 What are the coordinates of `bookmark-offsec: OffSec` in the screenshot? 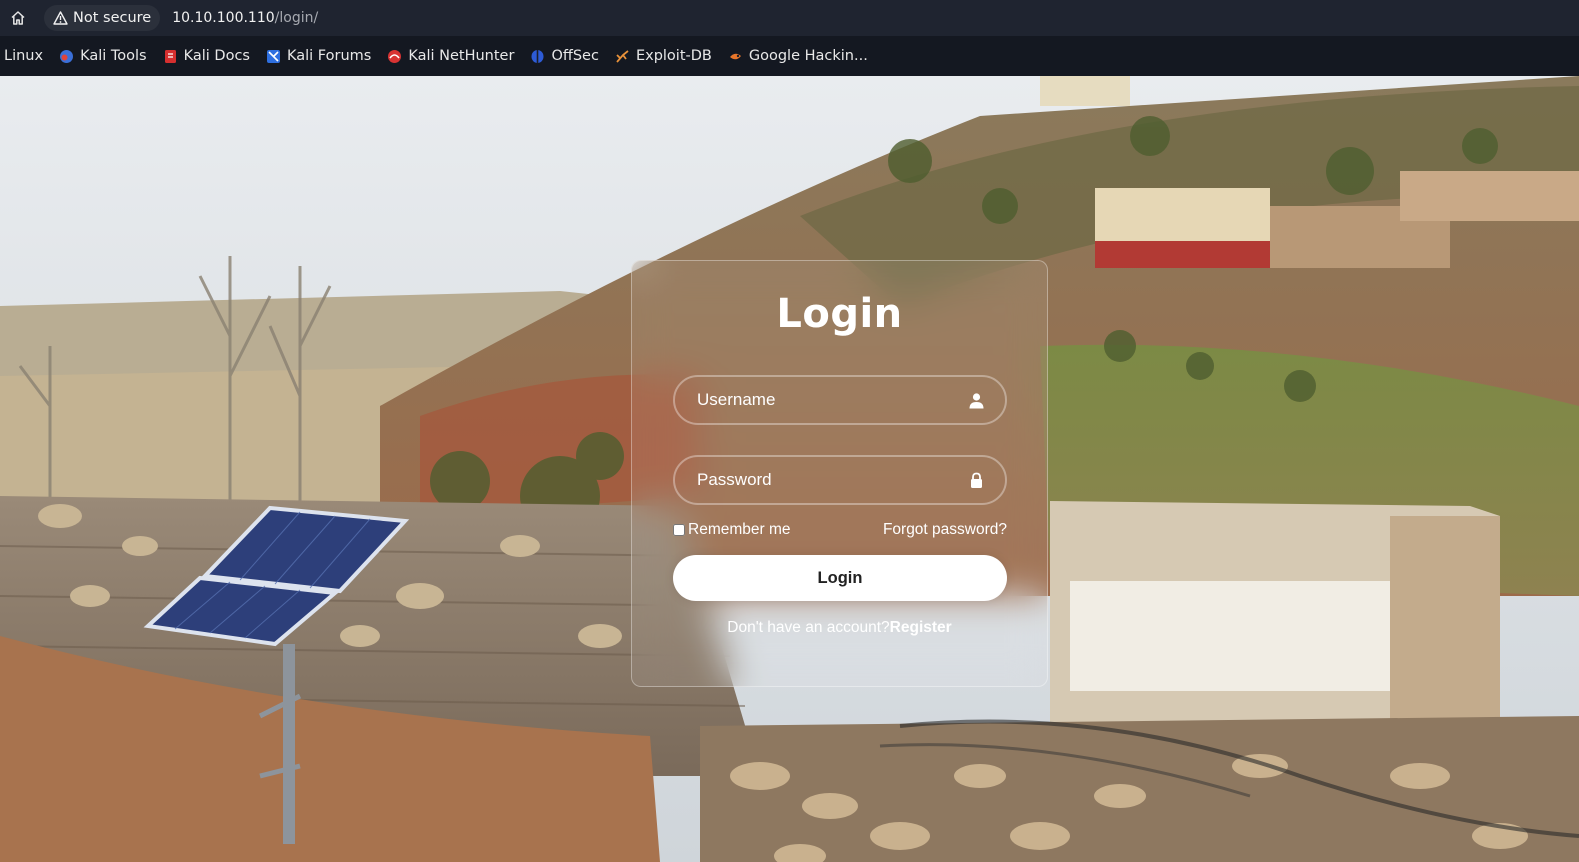 It's located at (564, 56).